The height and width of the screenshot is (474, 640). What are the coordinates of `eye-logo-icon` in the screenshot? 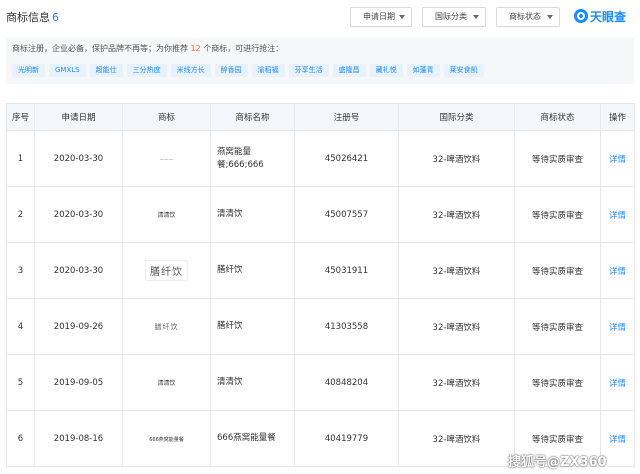 It's located at (581, 16).